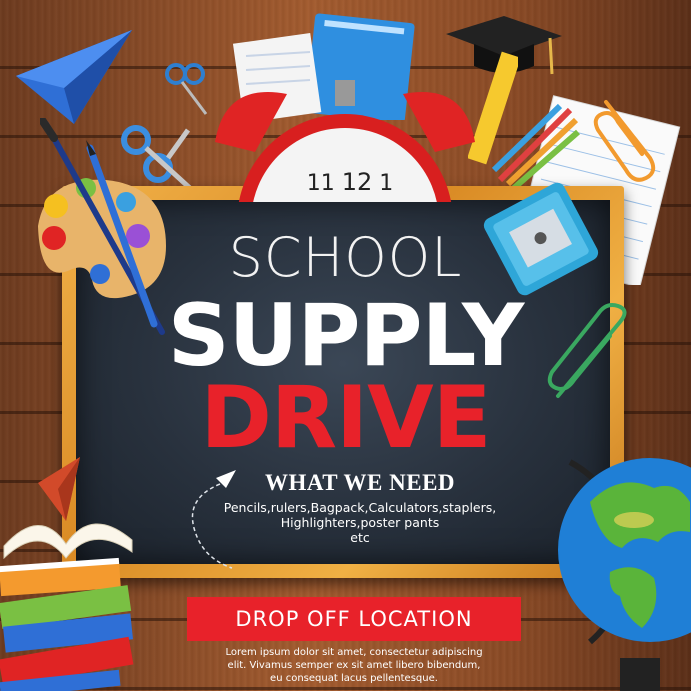  What do you see at coordinates (350, 182) in the screenshot?
I see `clock-face-numbers: 11 12 1` at bounding box center [350, 182].